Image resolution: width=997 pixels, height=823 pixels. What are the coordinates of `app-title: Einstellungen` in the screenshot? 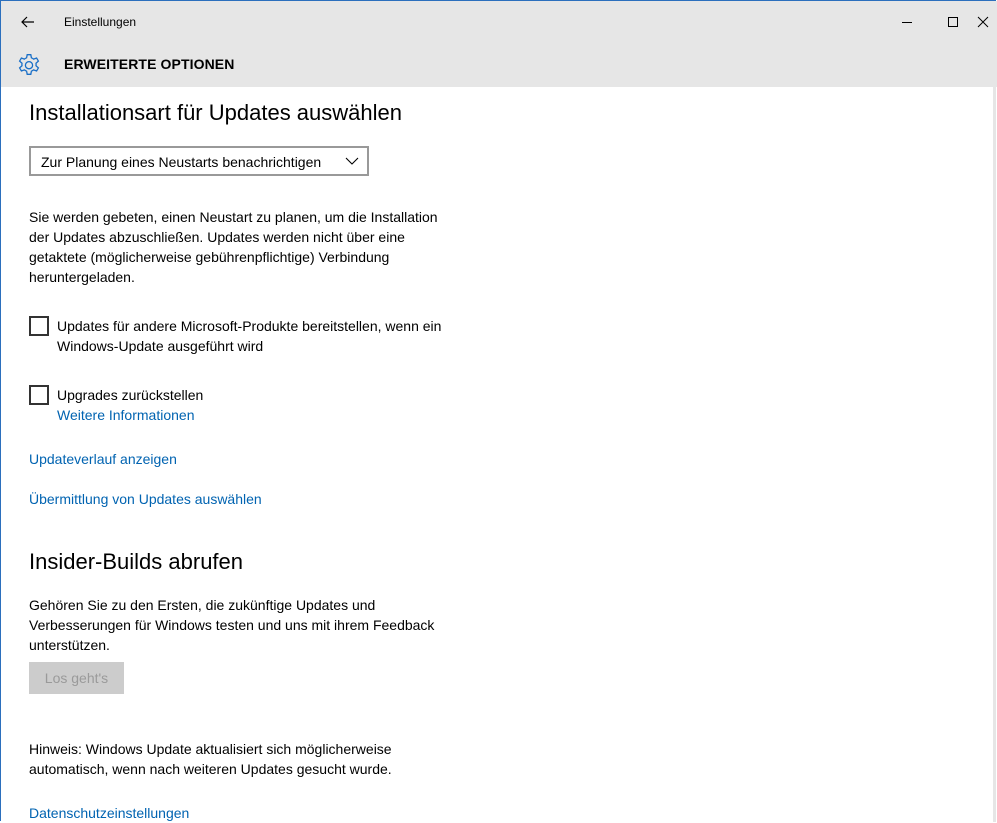 It's located at (100, 22).